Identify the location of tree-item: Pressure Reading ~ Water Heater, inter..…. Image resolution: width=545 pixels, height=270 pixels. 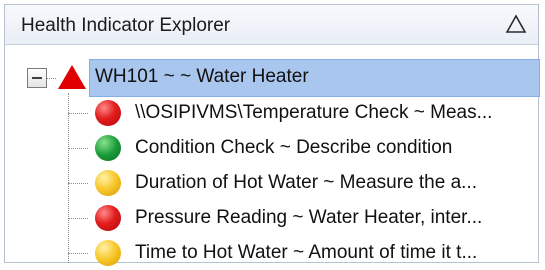
(271, 218).